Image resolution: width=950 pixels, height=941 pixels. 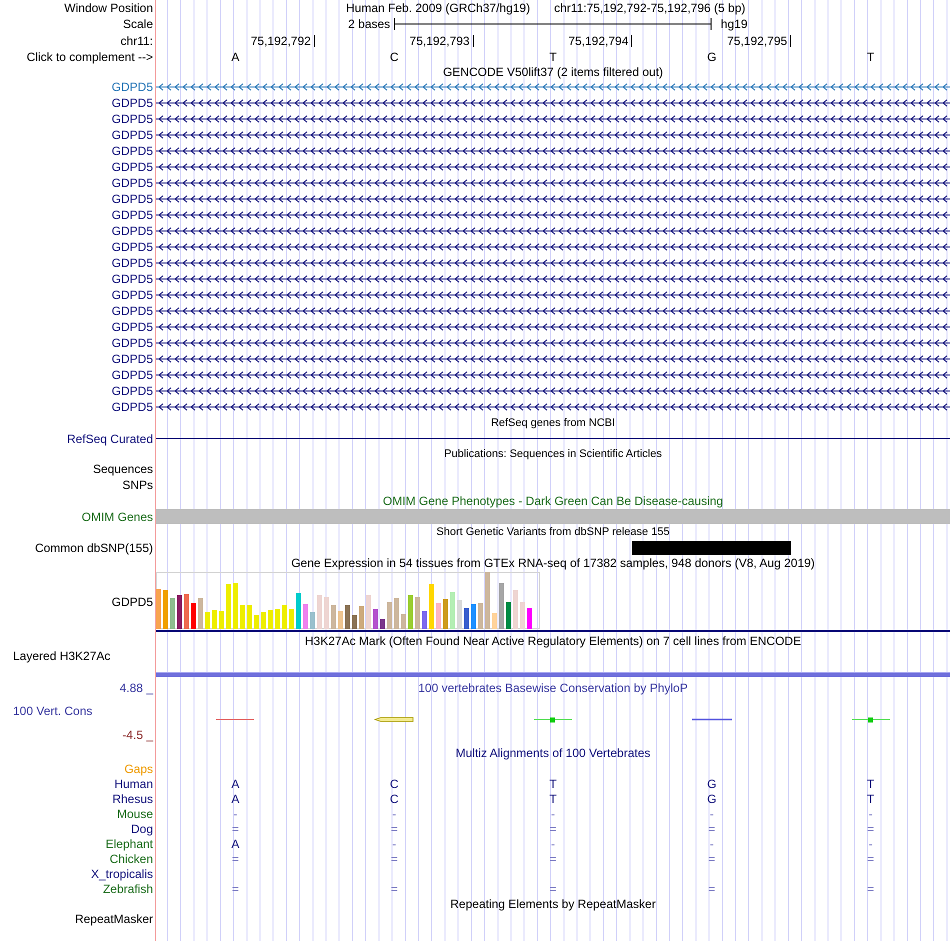 What do you see at coordinates (109, 439) in the screenshot?
I see `track-label: RefSeq Curated` at bounding box center [109, 439].